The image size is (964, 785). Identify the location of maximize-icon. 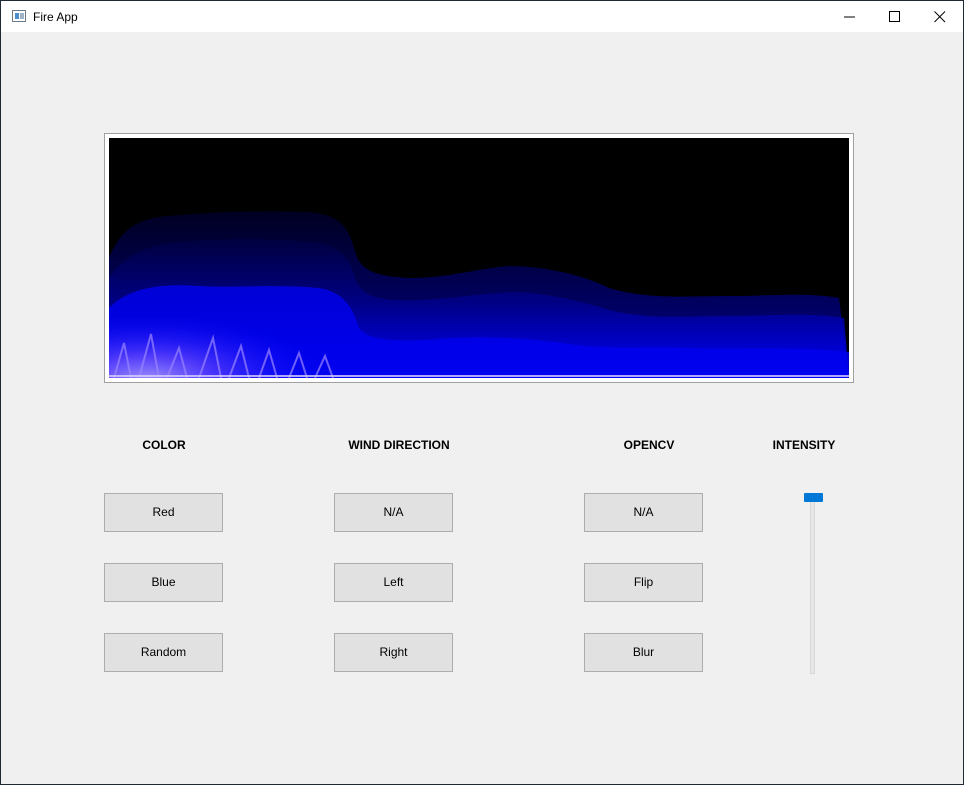
(894, 16).